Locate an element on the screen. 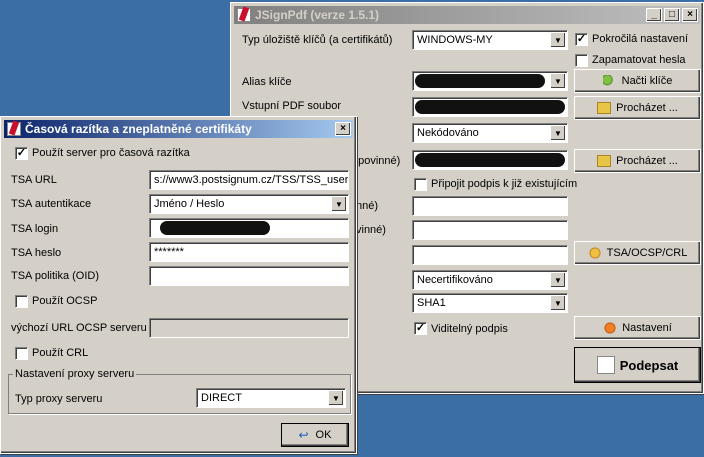 The image size is (704, 457). tsa-password-field: ******* is located at coordinates (249, 252).